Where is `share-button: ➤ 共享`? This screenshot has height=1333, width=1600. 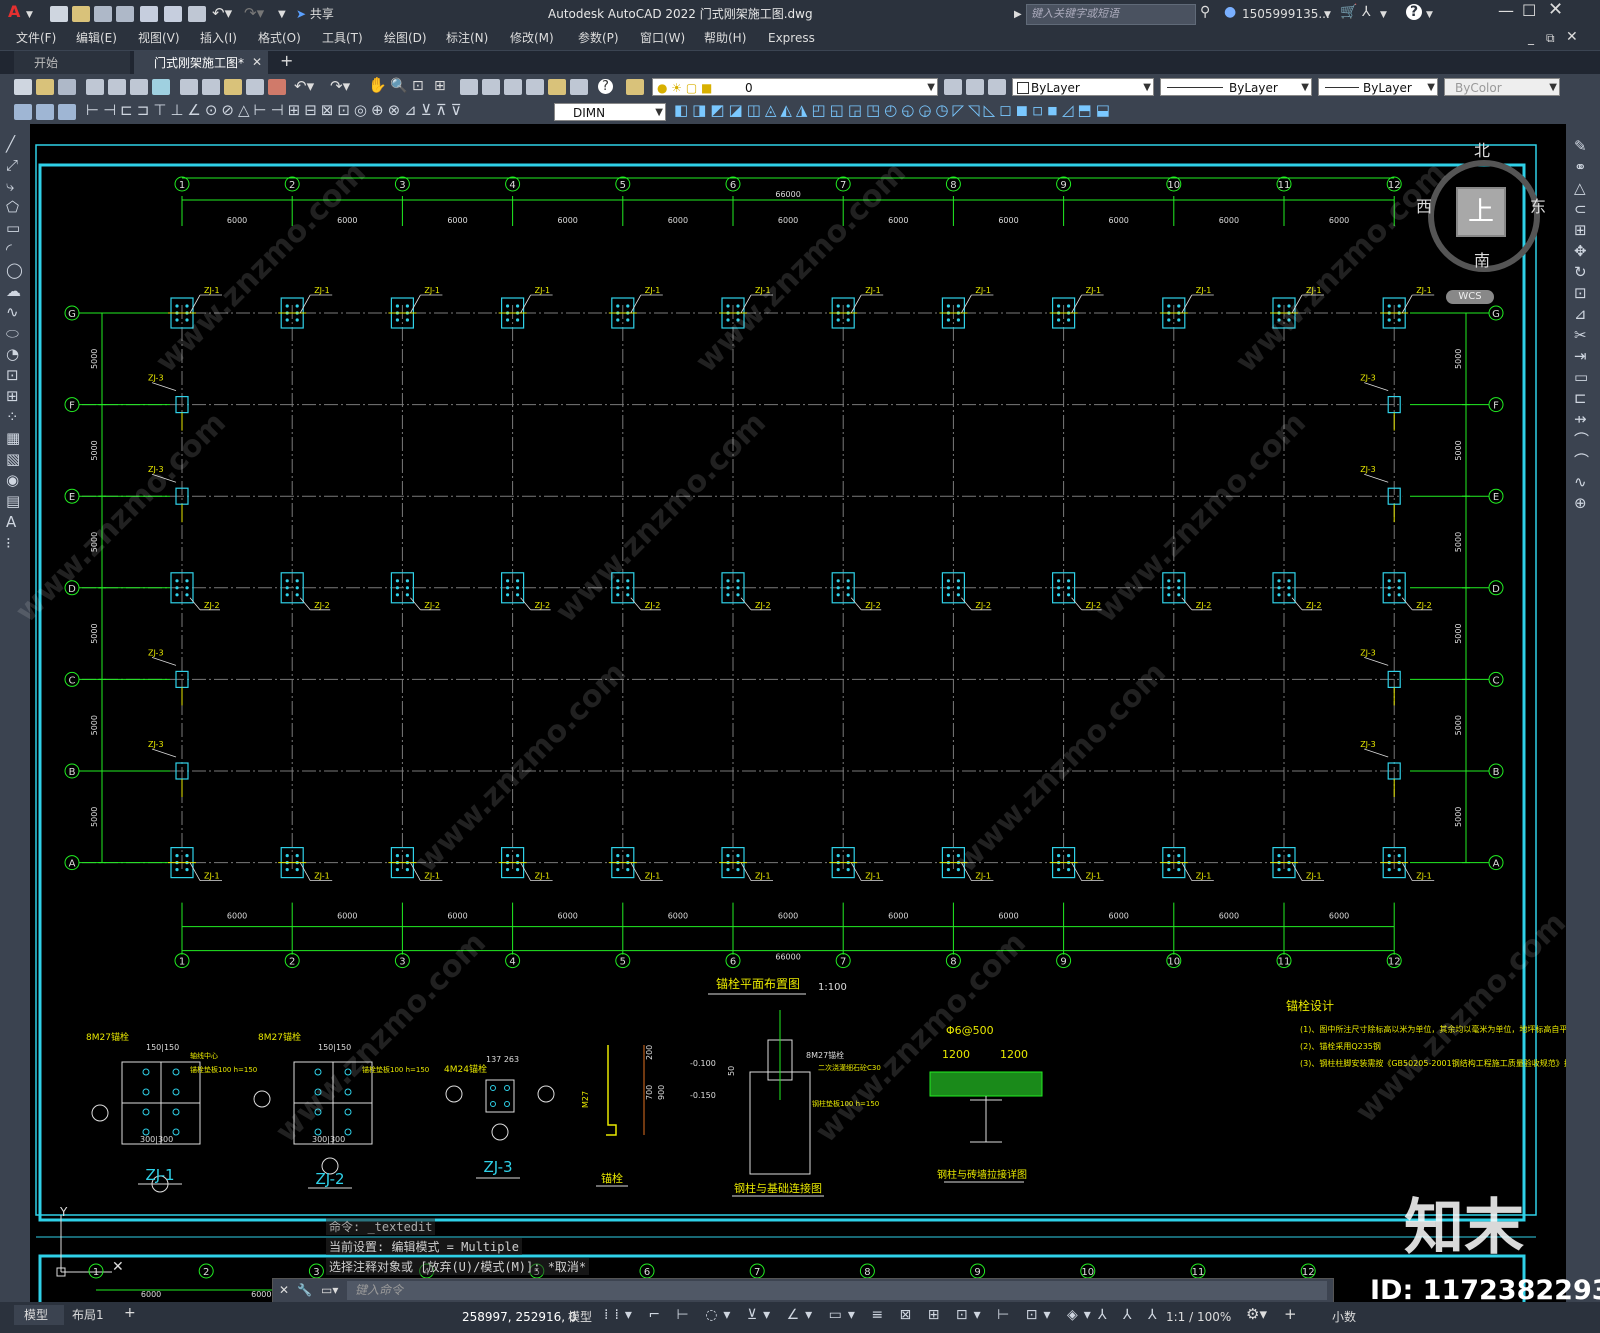 share-button: ➤ 共享 is located at coordinates (315, 14).